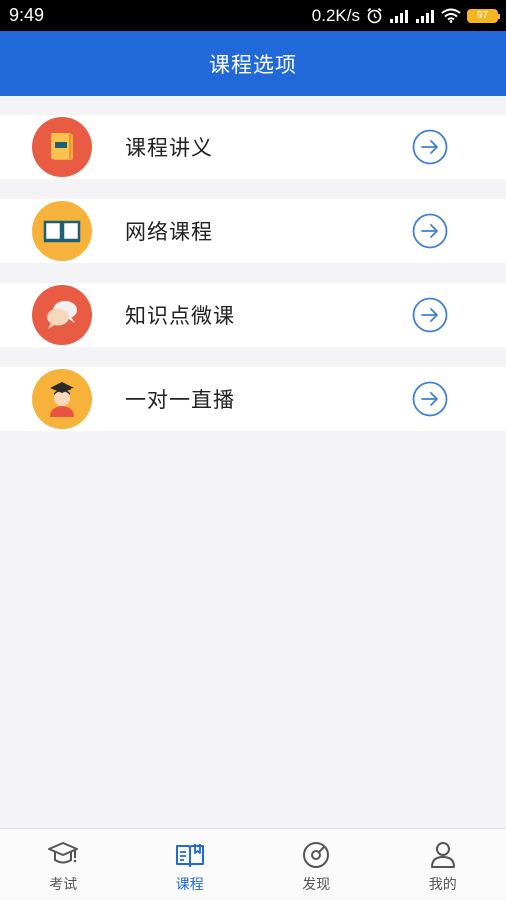 Image resolution: width=506 pixels, height=900 pixels. I want to click on tab-label: 考试, so click(63, 885).